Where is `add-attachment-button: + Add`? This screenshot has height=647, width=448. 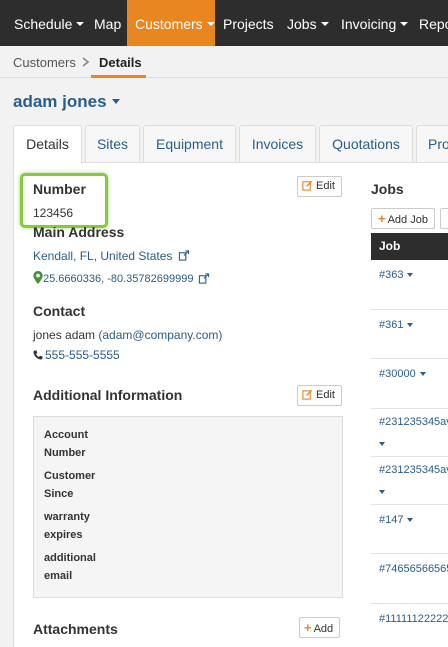
add-attachment-button: + Add is located at coordinates (320, 627).